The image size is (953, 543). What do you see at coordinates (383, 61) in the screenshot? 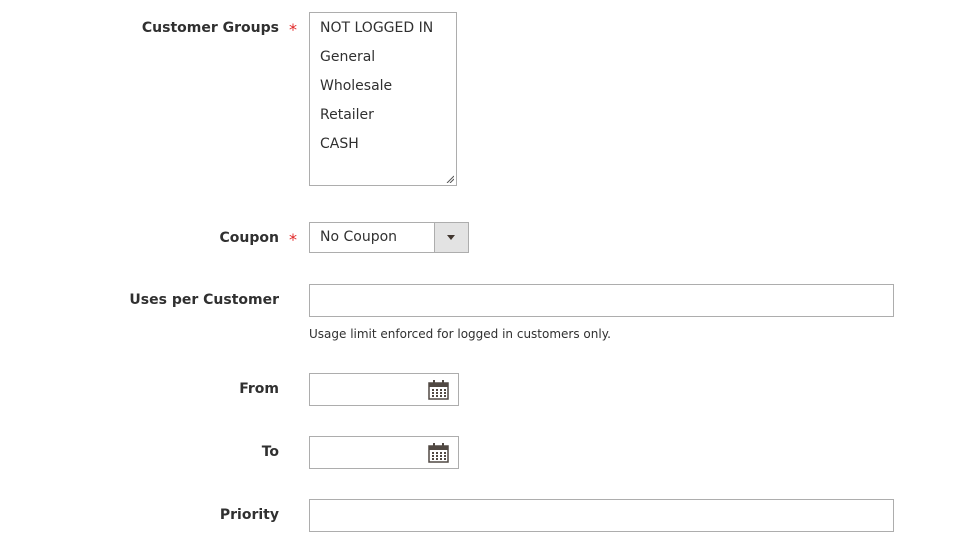
I see `customer-group-option: General` at bounding box center [383, 61].